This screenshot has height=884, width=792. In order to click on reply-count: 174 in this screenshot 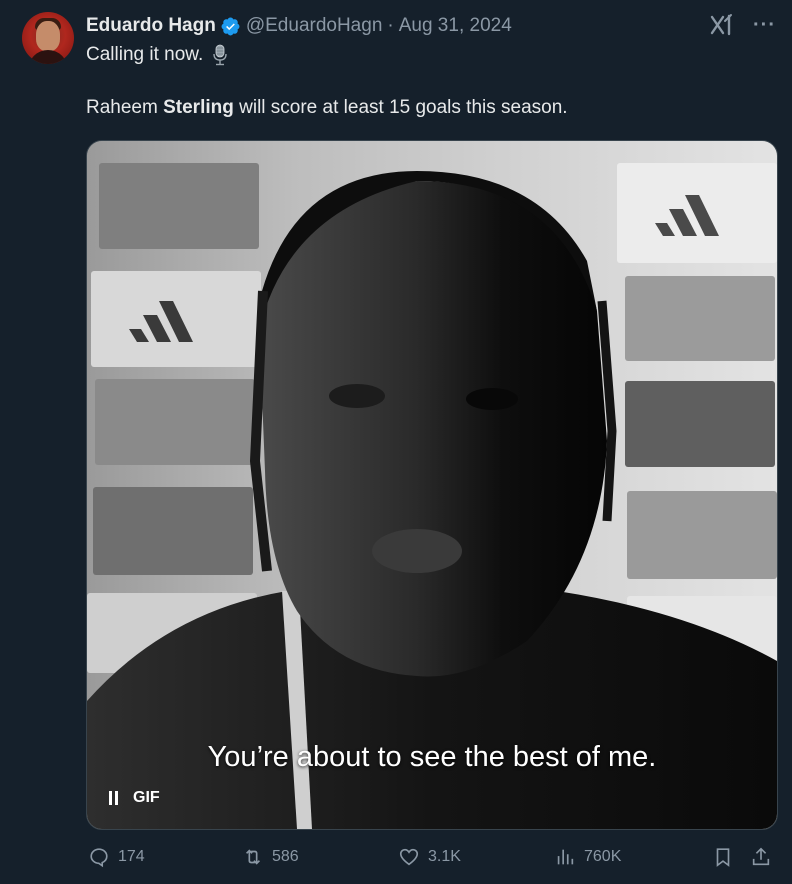, I will do `click(131, 856)`.